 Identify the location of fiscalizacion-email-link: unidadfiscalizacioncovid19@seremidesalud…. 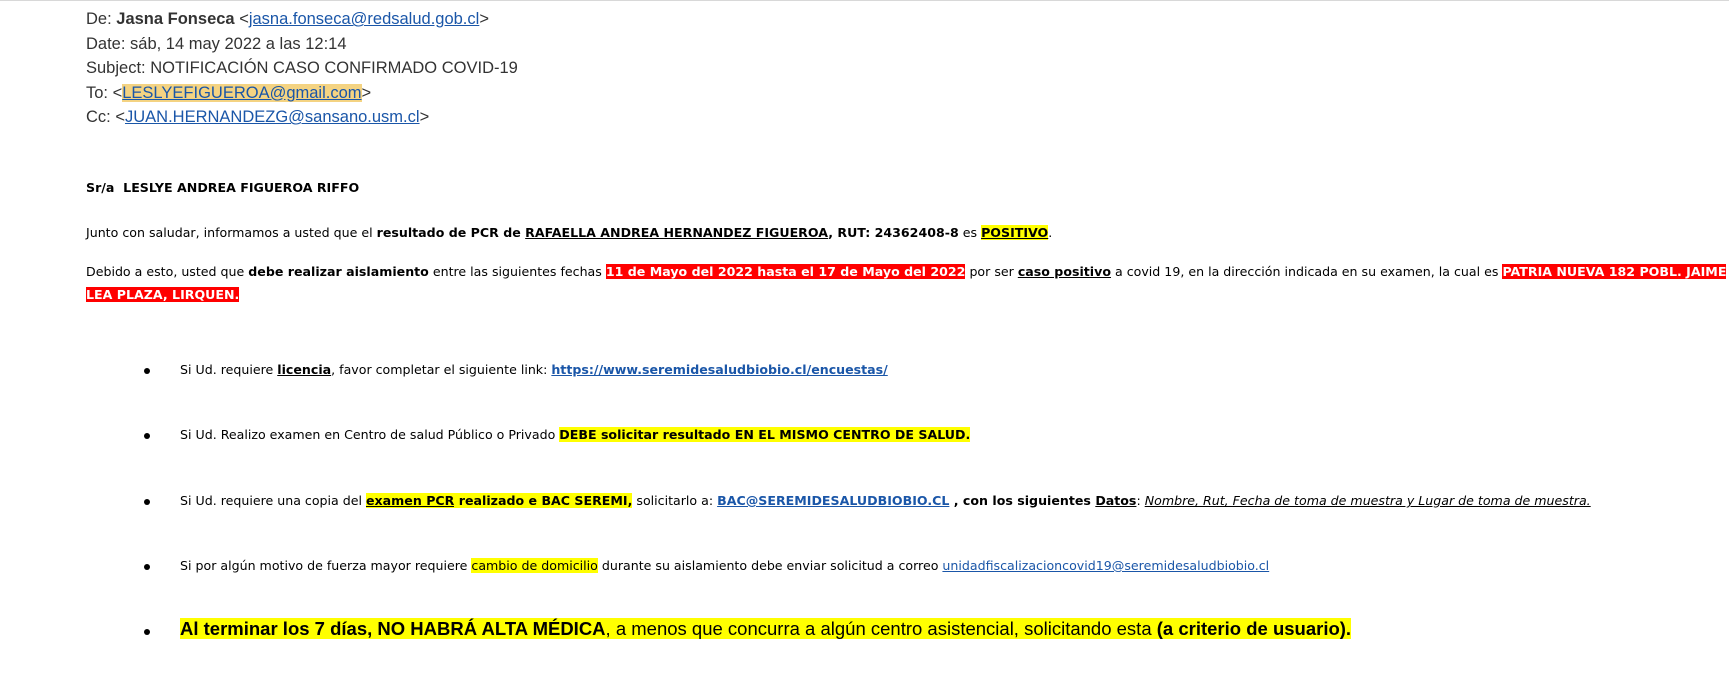
(1105, 565).